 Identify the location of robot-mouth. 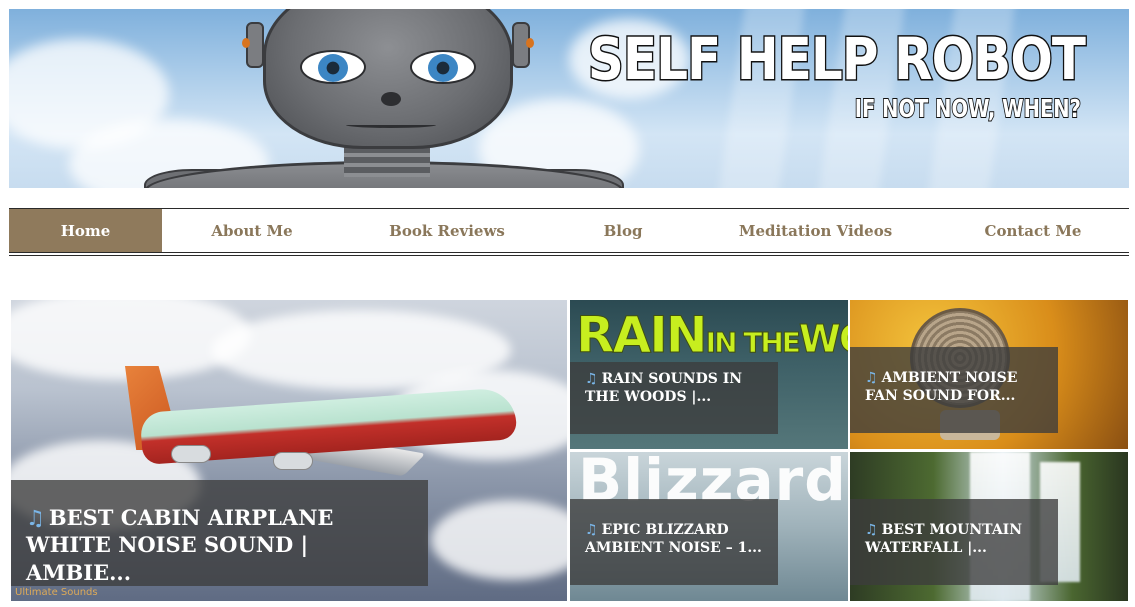
(391, 125).